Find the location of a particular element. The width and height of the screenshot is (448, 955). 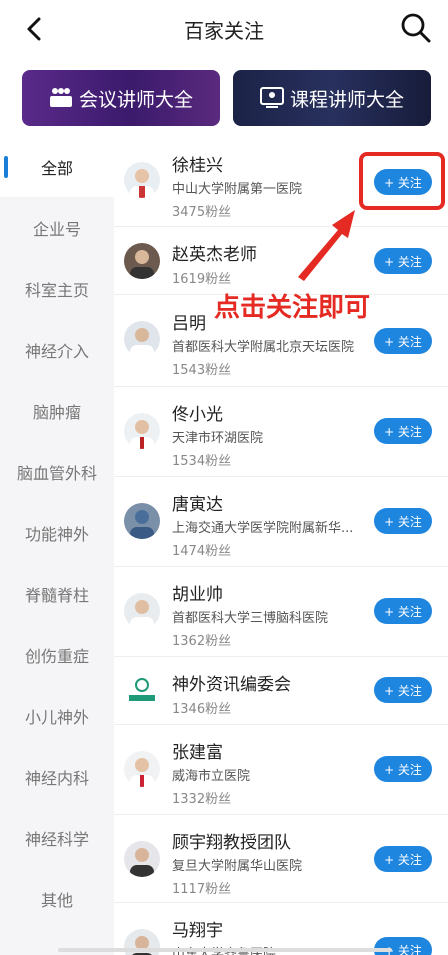

item-name: 赵英杰老师 is located at coordinates (214, 255).